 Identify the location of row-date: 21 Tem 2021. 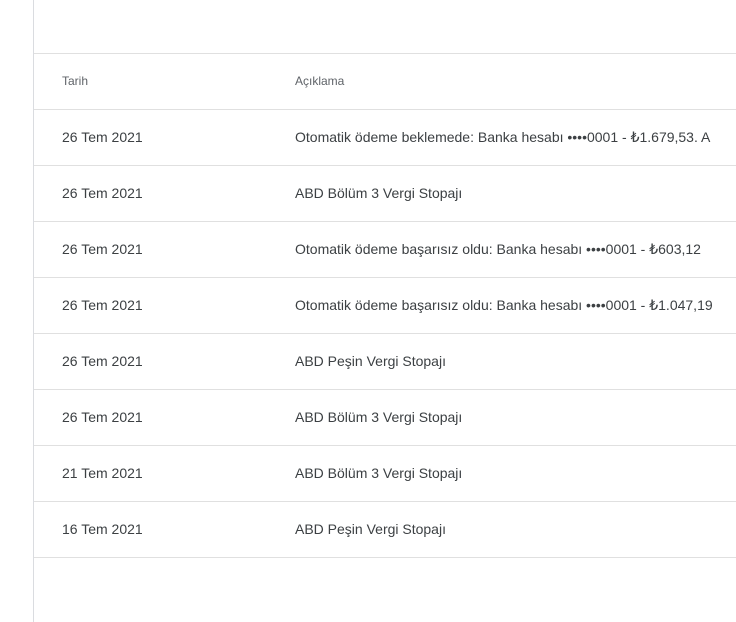
(102, 473).